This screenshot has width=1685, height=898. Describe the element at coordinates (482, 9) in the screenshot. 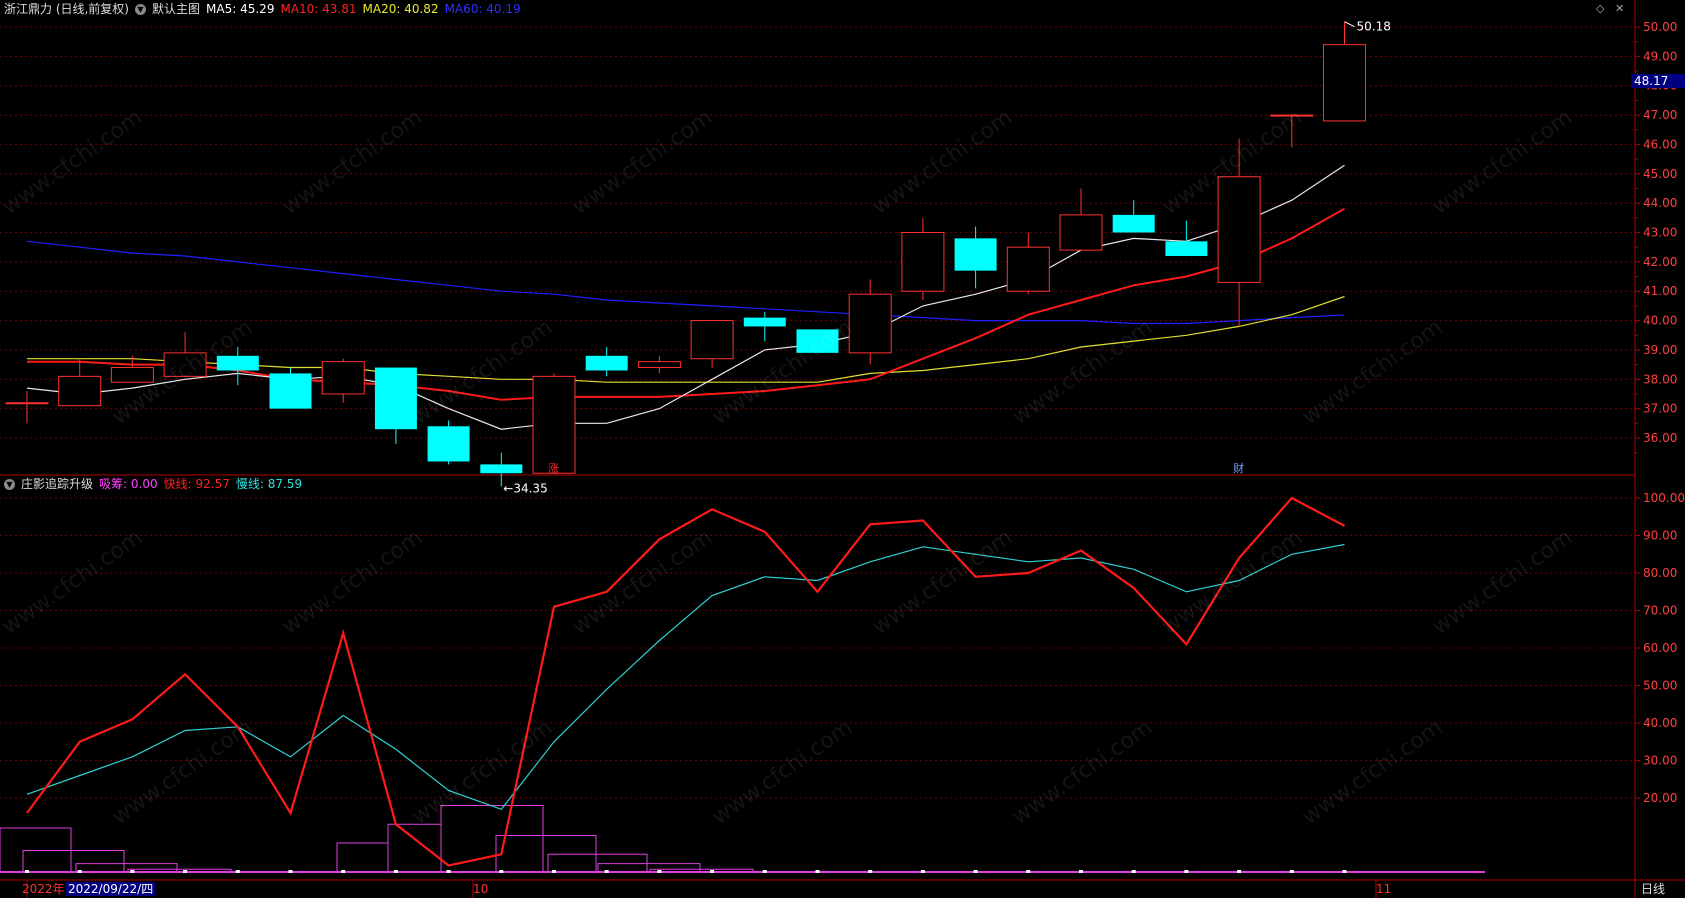

I see `ma60-label: MA60: 40.19` at that location.